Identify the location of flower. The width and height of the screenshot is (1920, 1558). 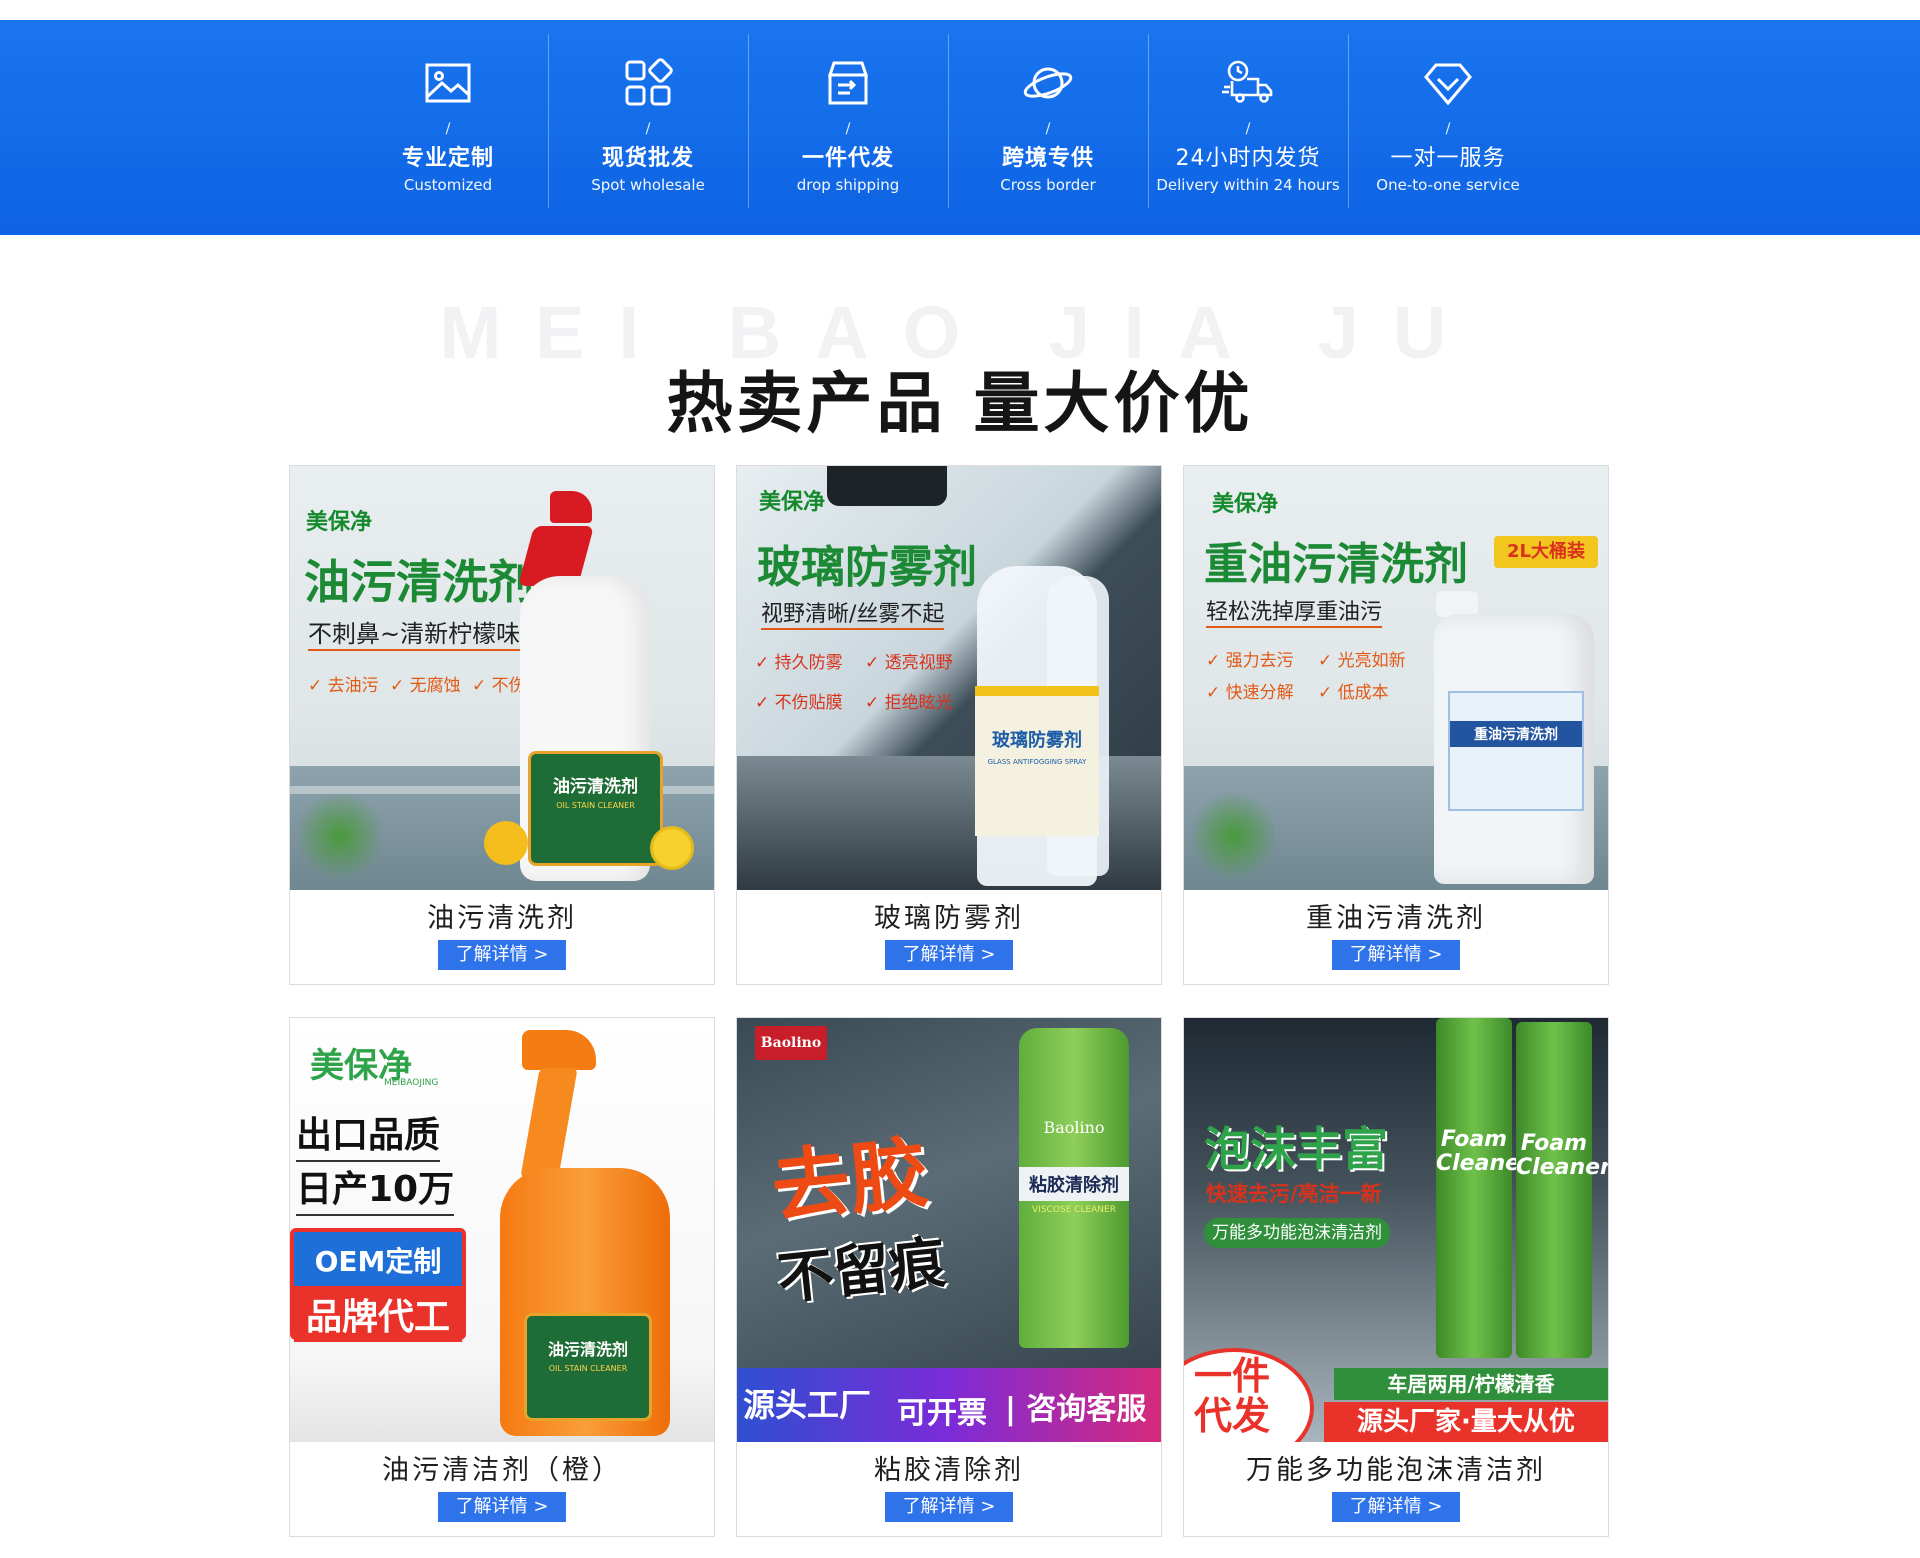
(506, 843).